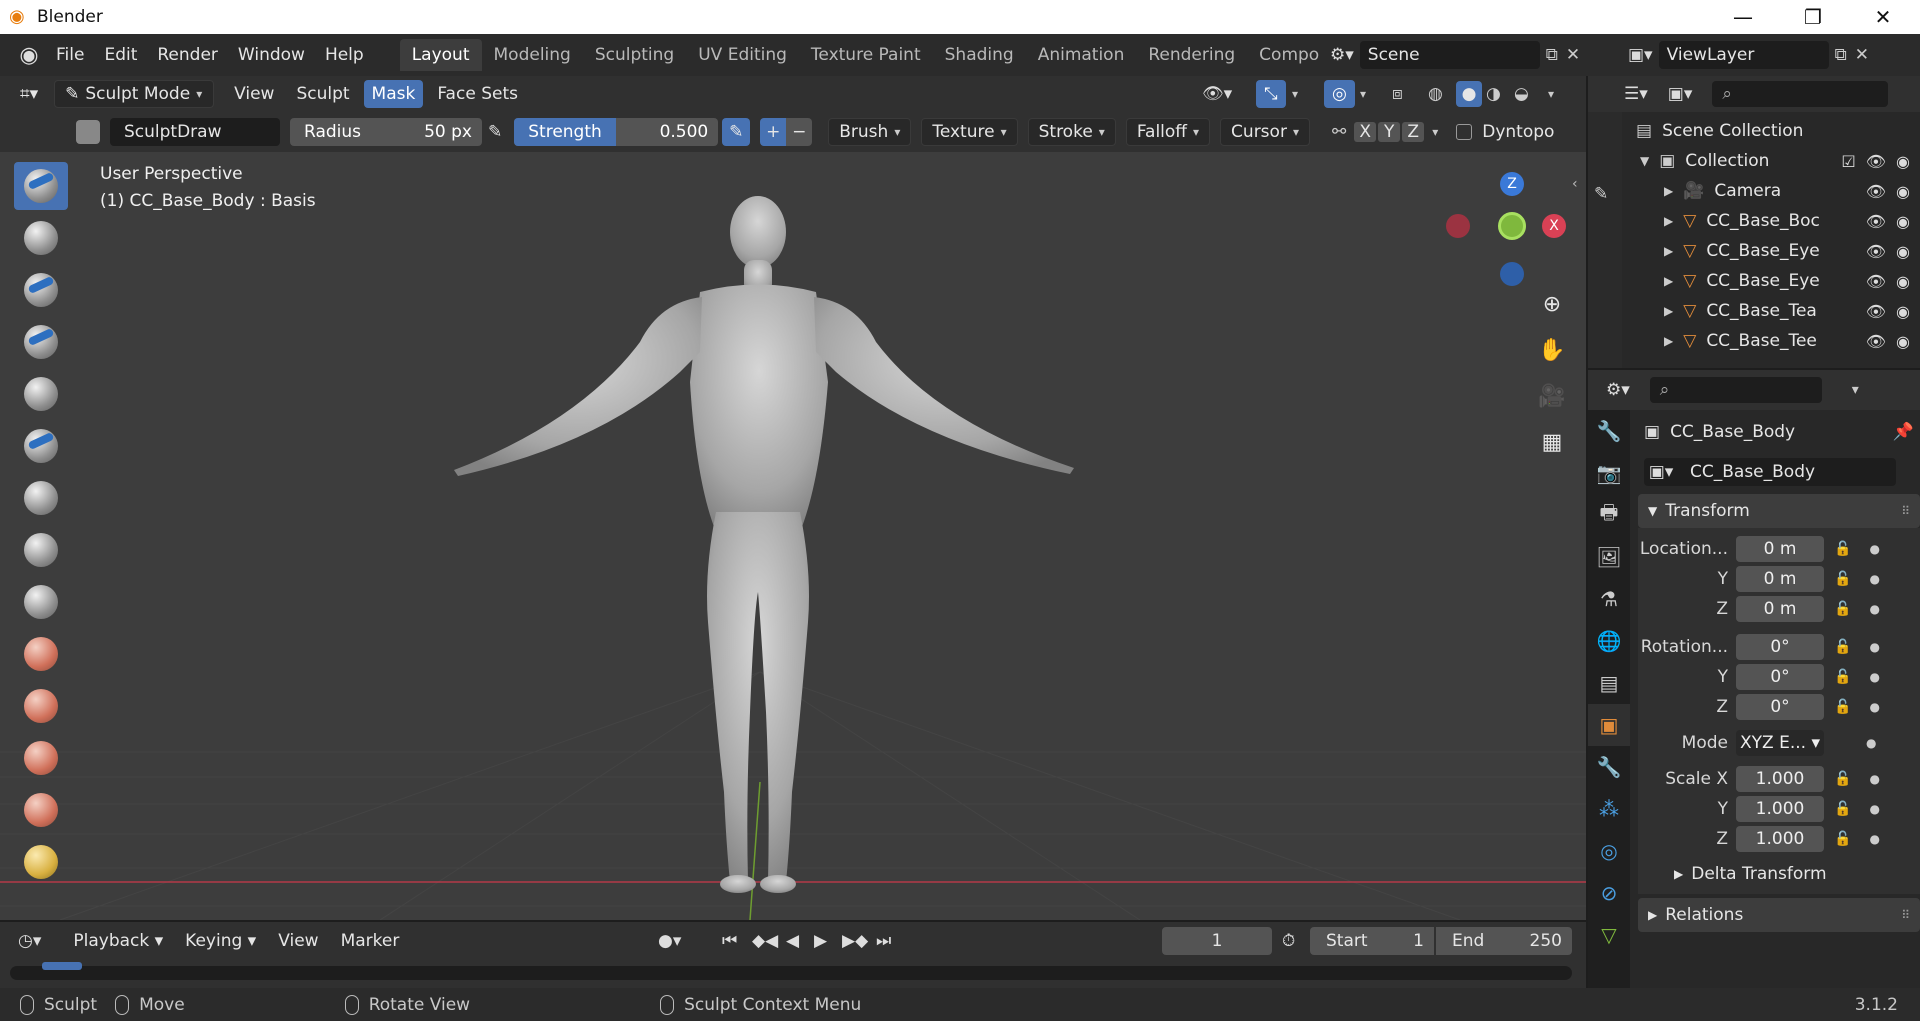 This screenshot has width=1920, height=1021. I want to click on tool-tab-icon: 🔧, so click(1609, 431).